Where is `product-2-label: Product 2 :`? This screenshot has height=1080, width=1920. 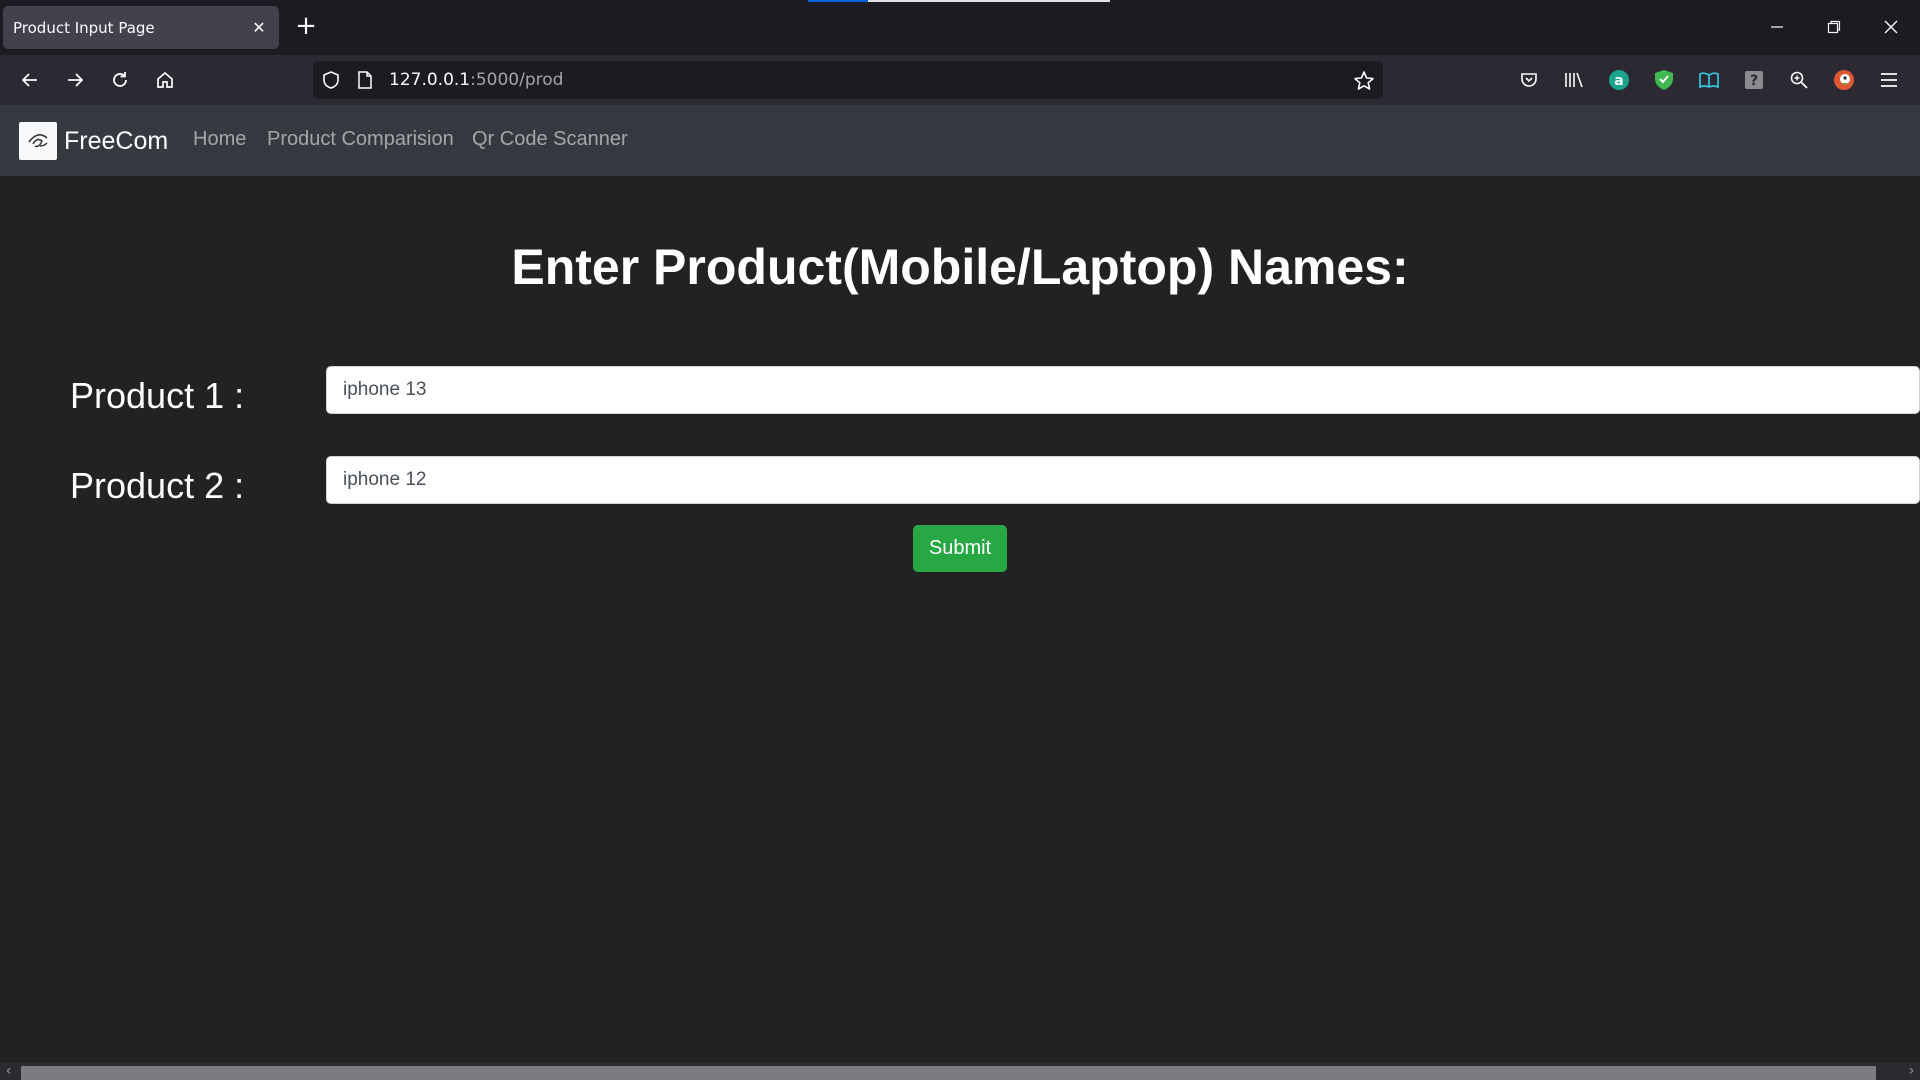 product-2-label: Product 2 : is located at coordinates (157, 485).